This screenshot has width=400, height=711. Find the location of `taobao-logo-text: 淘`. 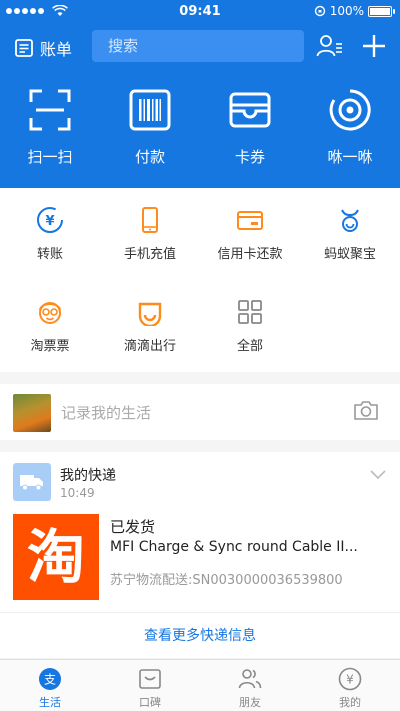

taobao-logo-text: 淘 is located at coordinates (55, 557).